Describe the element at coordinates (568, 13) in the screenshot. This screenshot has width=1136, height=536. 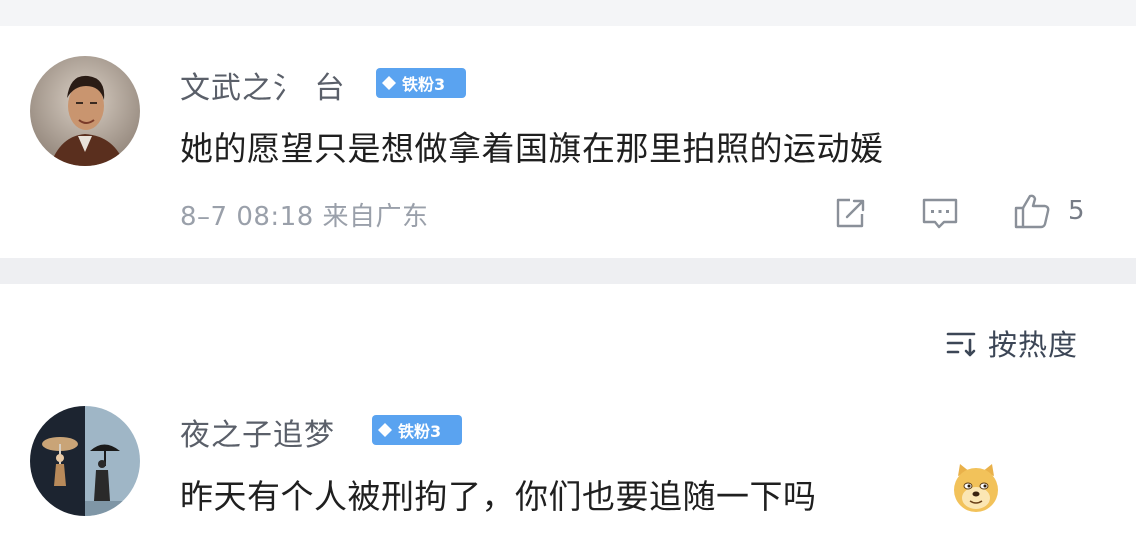
I see `top-strip` at that location.